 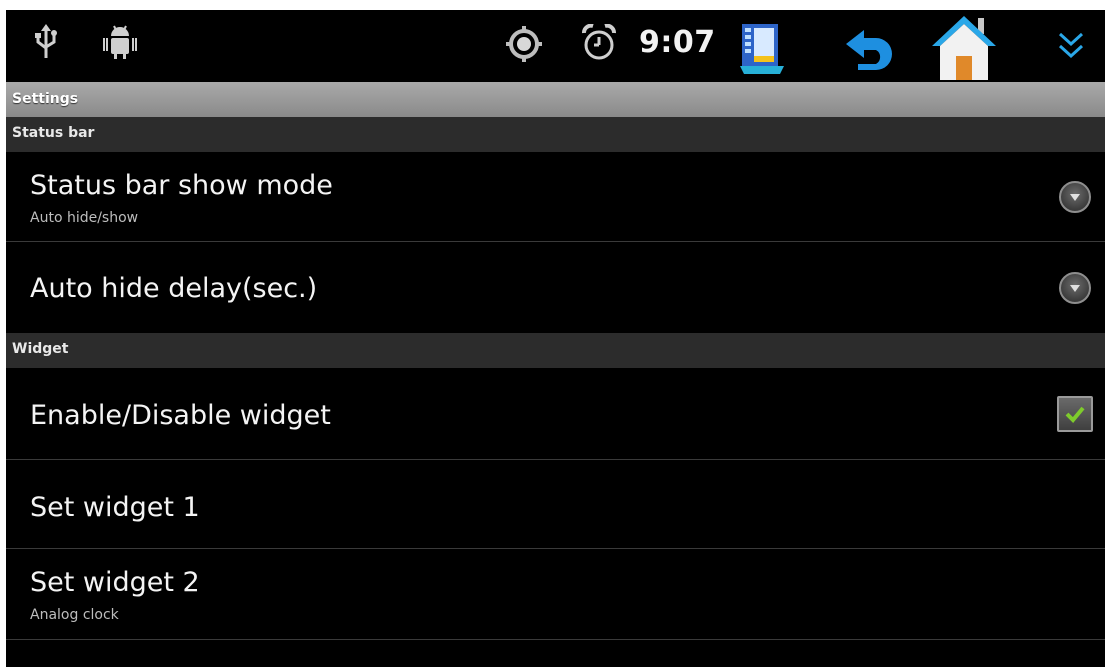 I want to click on auto-hide-delay-row: Auto hide delay(sec.), so click(x=555, y=287).